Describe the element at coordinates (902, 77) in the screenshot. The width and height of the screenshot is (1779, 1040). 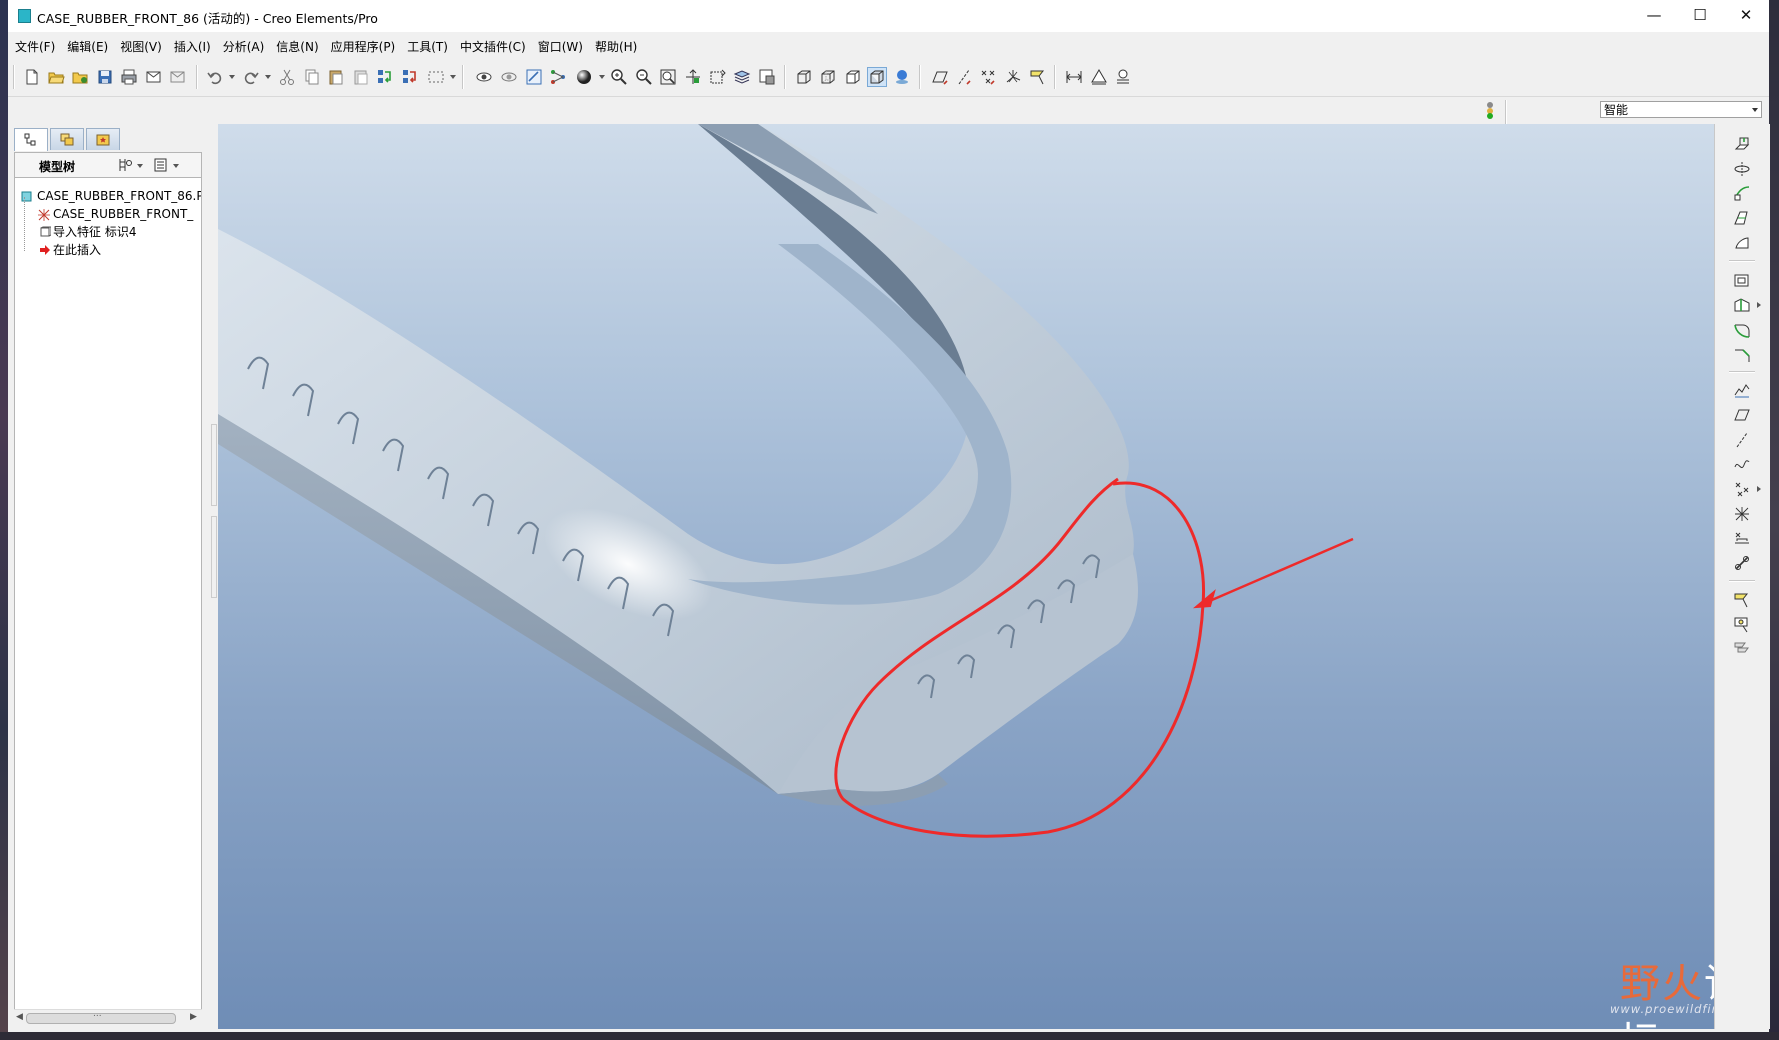
I see `enhanced-realism-icon` at that location.